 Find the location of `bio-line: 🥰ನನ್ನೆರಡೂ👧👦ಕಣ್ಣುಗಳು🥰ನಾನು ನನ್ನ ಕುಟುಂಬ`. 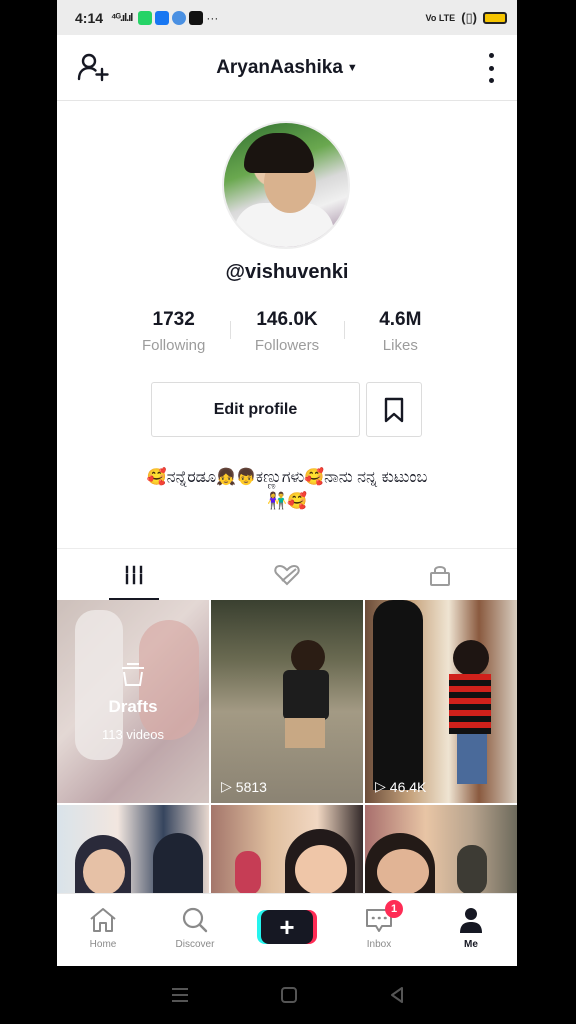

bio-line: 🥰ನನ್ನೆರಡೂ👧👦ಕಣ್ಣುಗಳು🥰ನಾನು ನನ್ನ ಕುಟುಂಬ is located at coordinates (287, 477).